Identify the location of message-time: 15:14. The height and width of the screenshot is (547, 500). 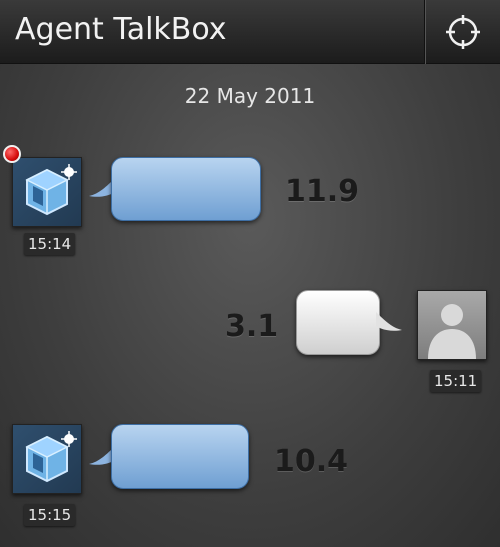
(50, 244).